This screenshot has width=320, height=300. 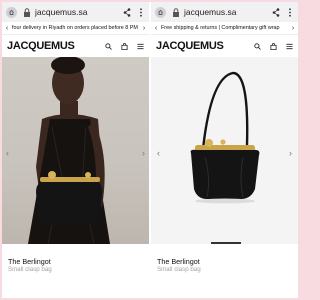 I want to click on bag-photo, so click(x=225, y=137).